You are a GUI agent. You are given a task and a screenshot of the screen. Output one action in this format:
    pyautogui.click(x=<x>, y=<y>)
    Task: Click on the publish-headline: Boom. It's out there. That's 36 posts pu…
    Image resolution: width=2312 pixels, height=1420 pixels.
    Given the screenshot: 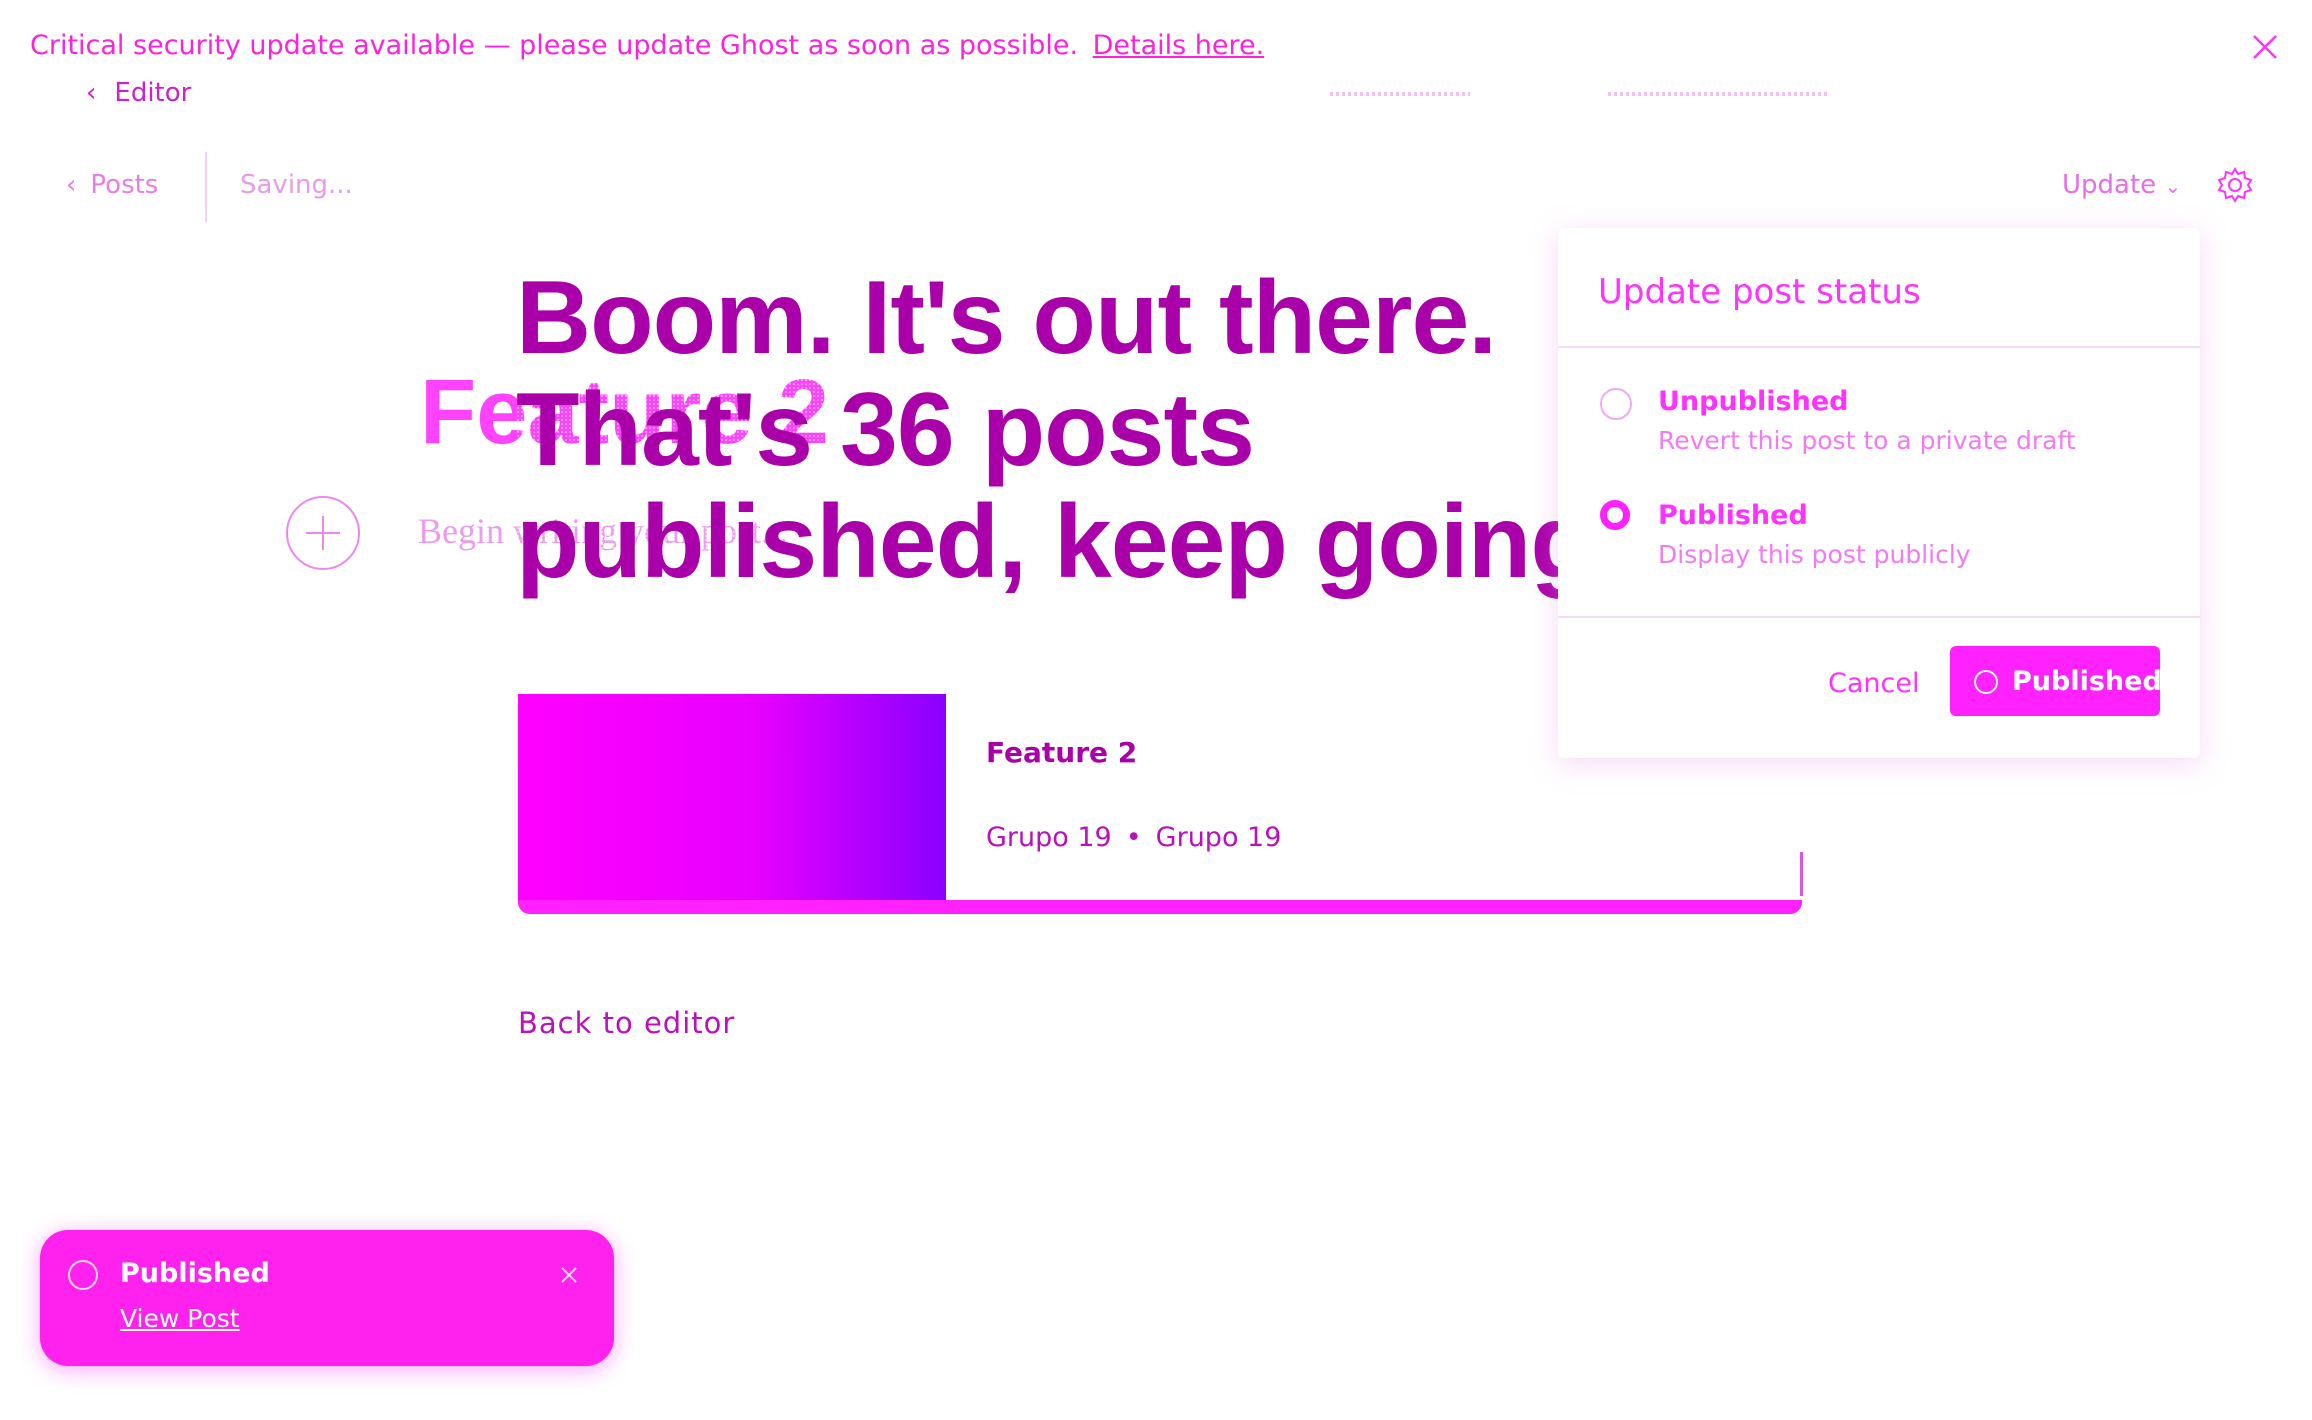 What is the action you would take?
    pyautogui.click(x=1116, y=430)
    